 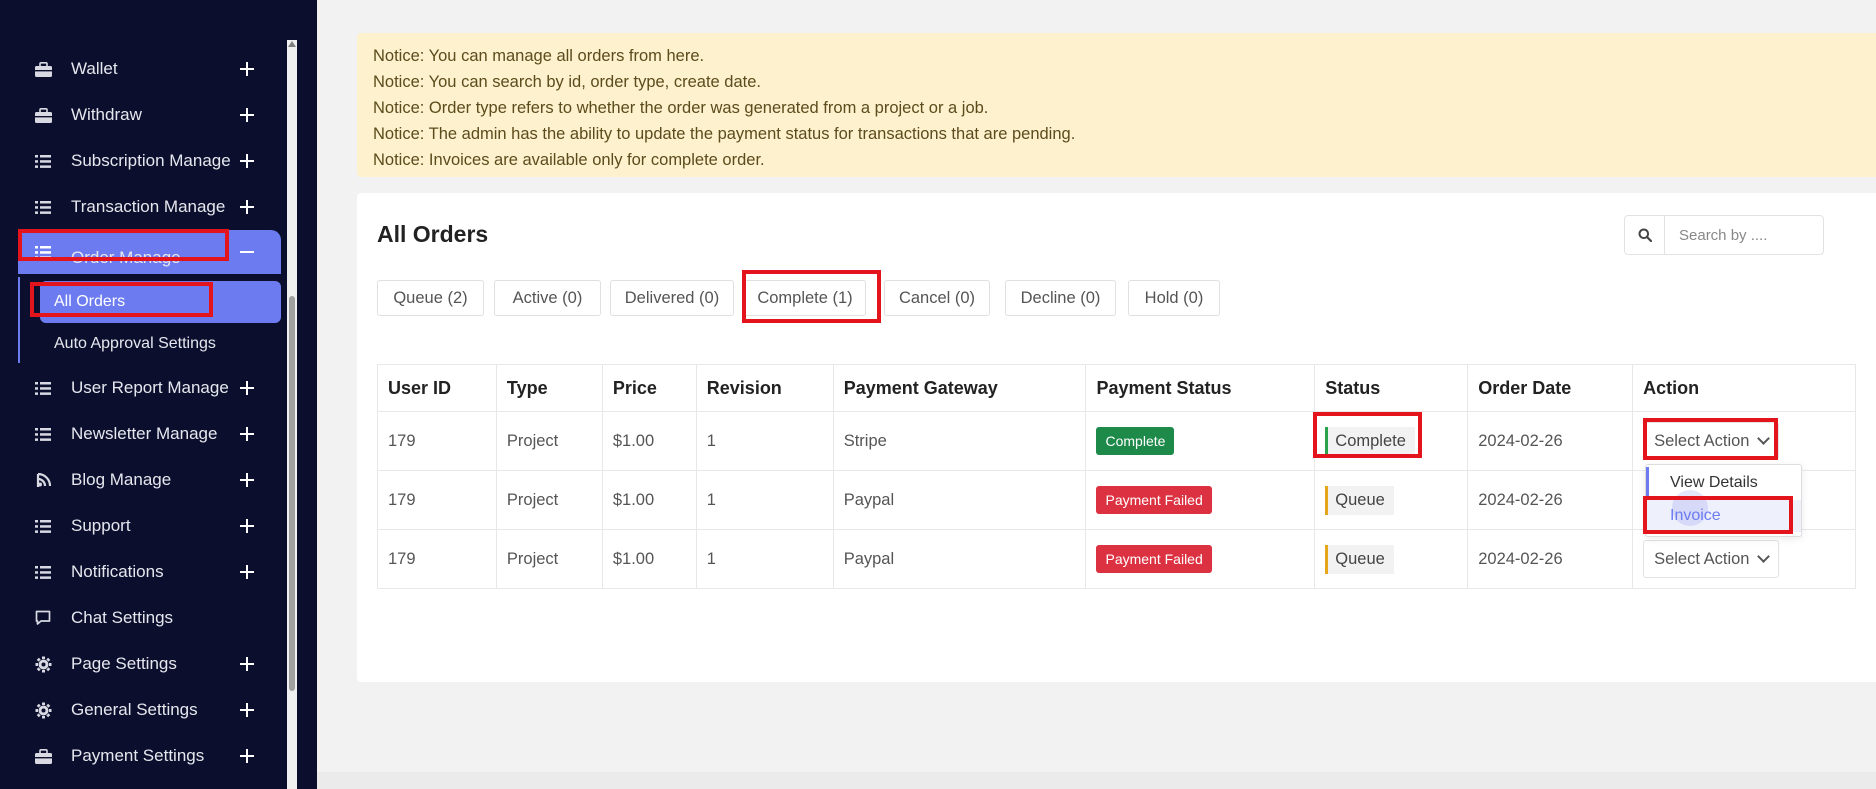 I want to click on search-box, so click(x=1724, y=235).